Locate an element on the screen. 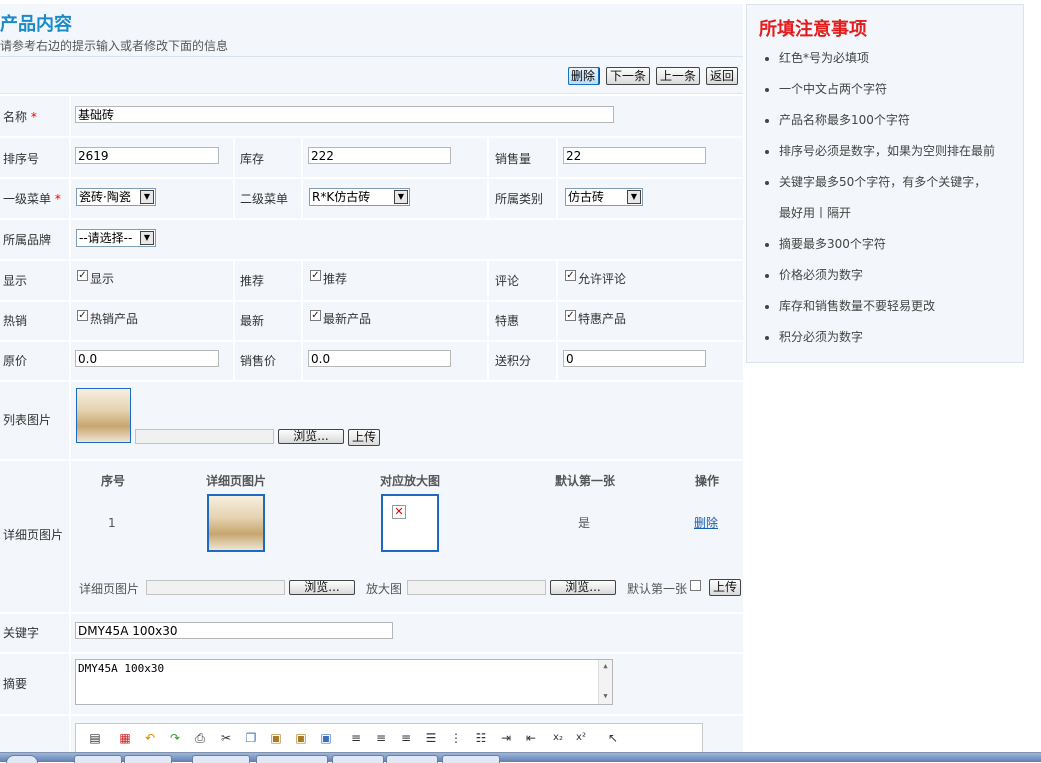 The width and height of the screenshot is (1041, 763). note-item: 产品名称最多100个字符 is located at coordinates (904, 120).